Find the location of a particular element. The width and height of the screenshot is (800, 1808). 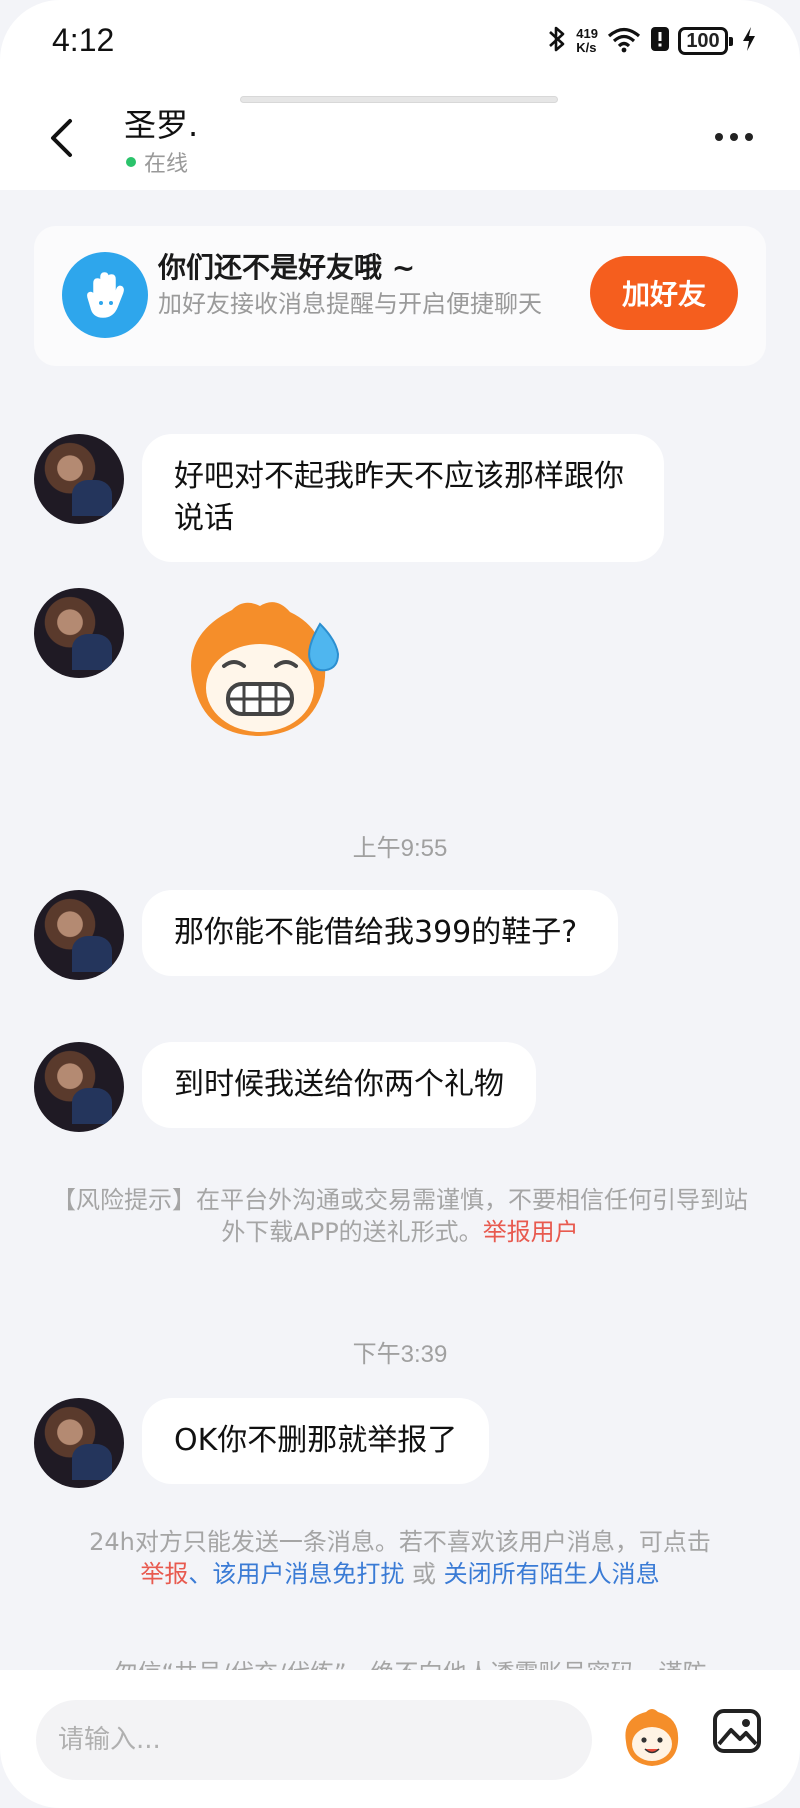

input-bar is located at coordinates (400, 1739).